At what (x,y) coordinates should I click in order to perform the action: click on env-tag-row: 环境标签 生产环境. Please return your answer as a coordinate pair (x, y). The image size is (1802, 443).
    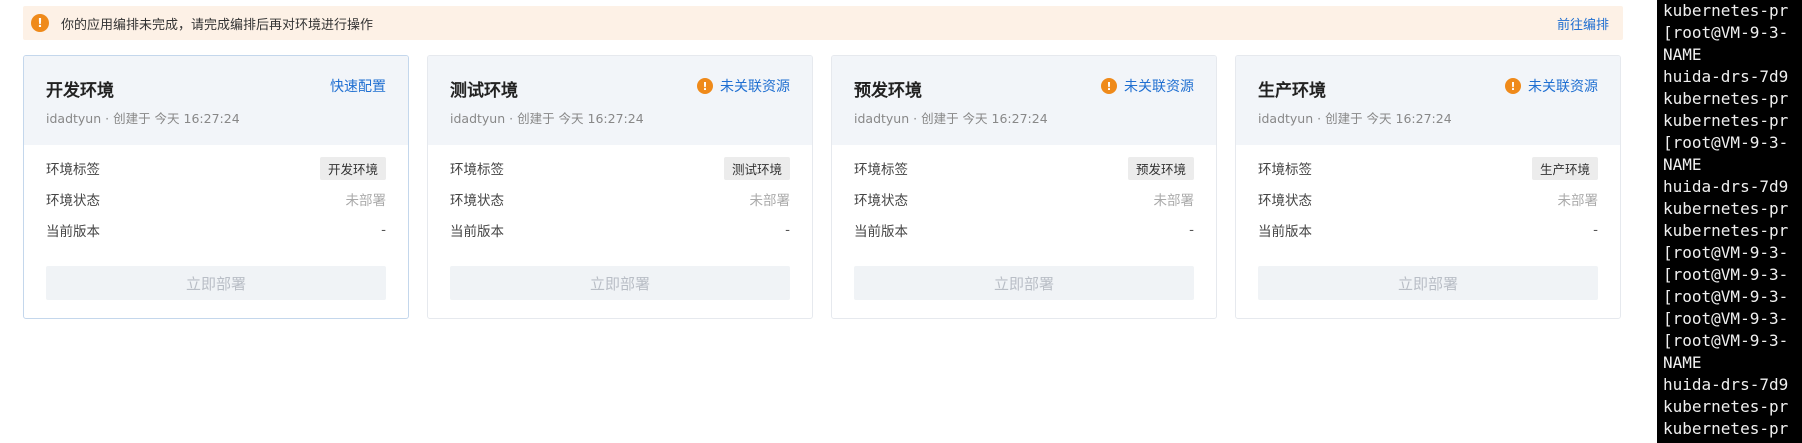
    Looking at the image, I should click on (1428, 168).